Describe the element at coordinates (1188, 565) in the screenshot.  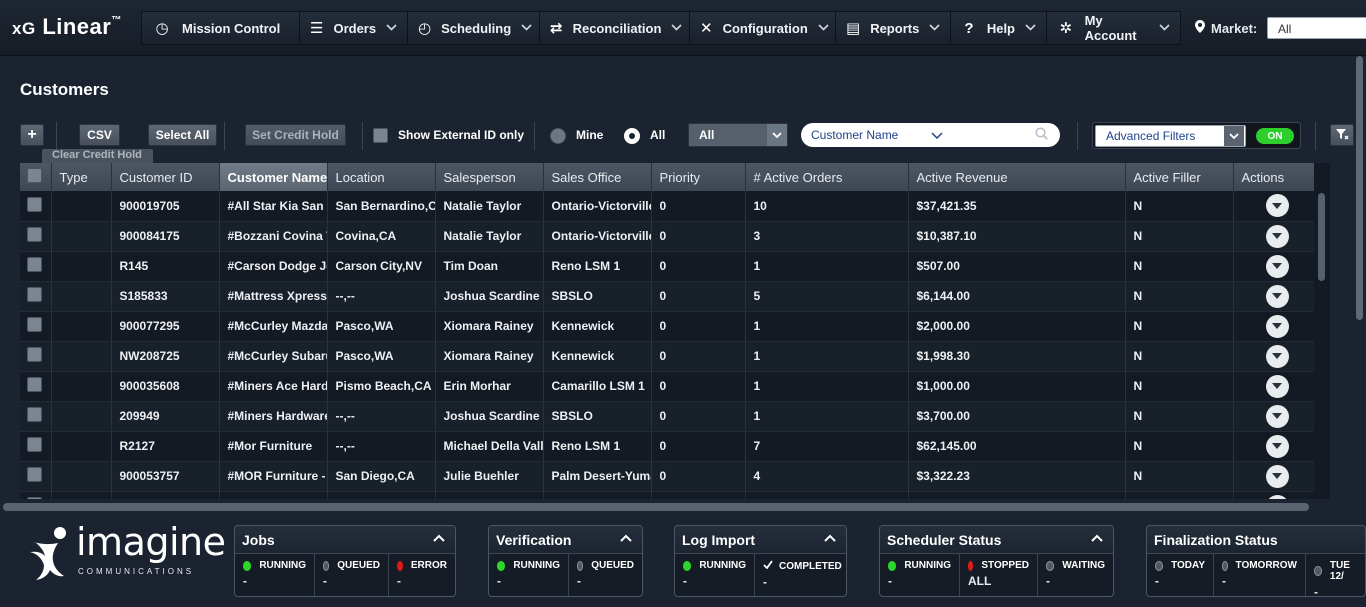
I see `status-label: TODAY` at that location.